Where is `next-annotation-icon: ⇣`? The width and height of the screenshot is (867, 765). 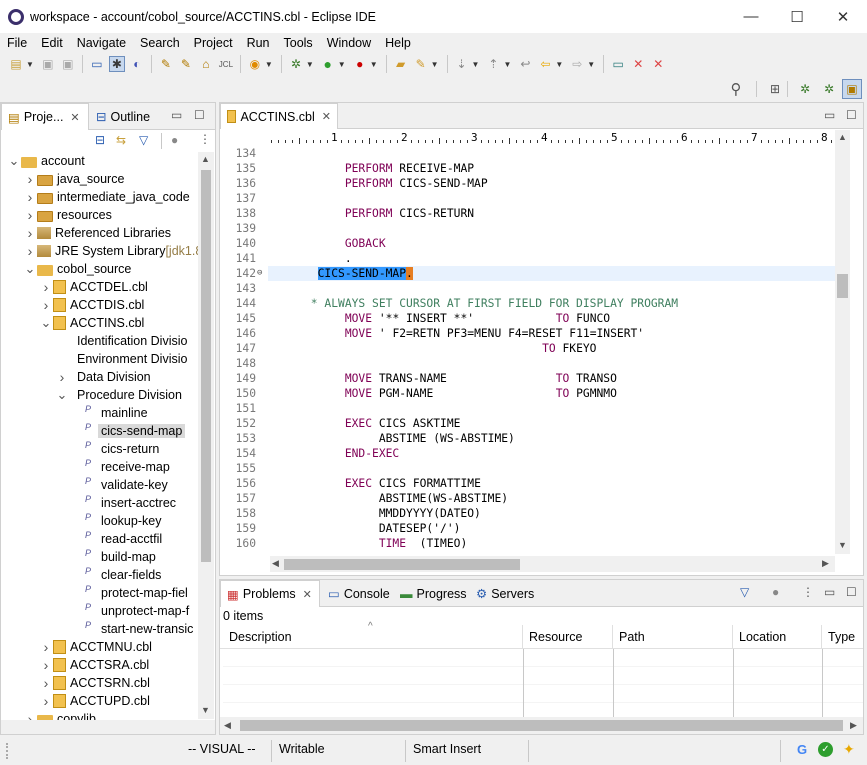 next-annotation-icon: ⇣ is located at coordinates (462, 64).